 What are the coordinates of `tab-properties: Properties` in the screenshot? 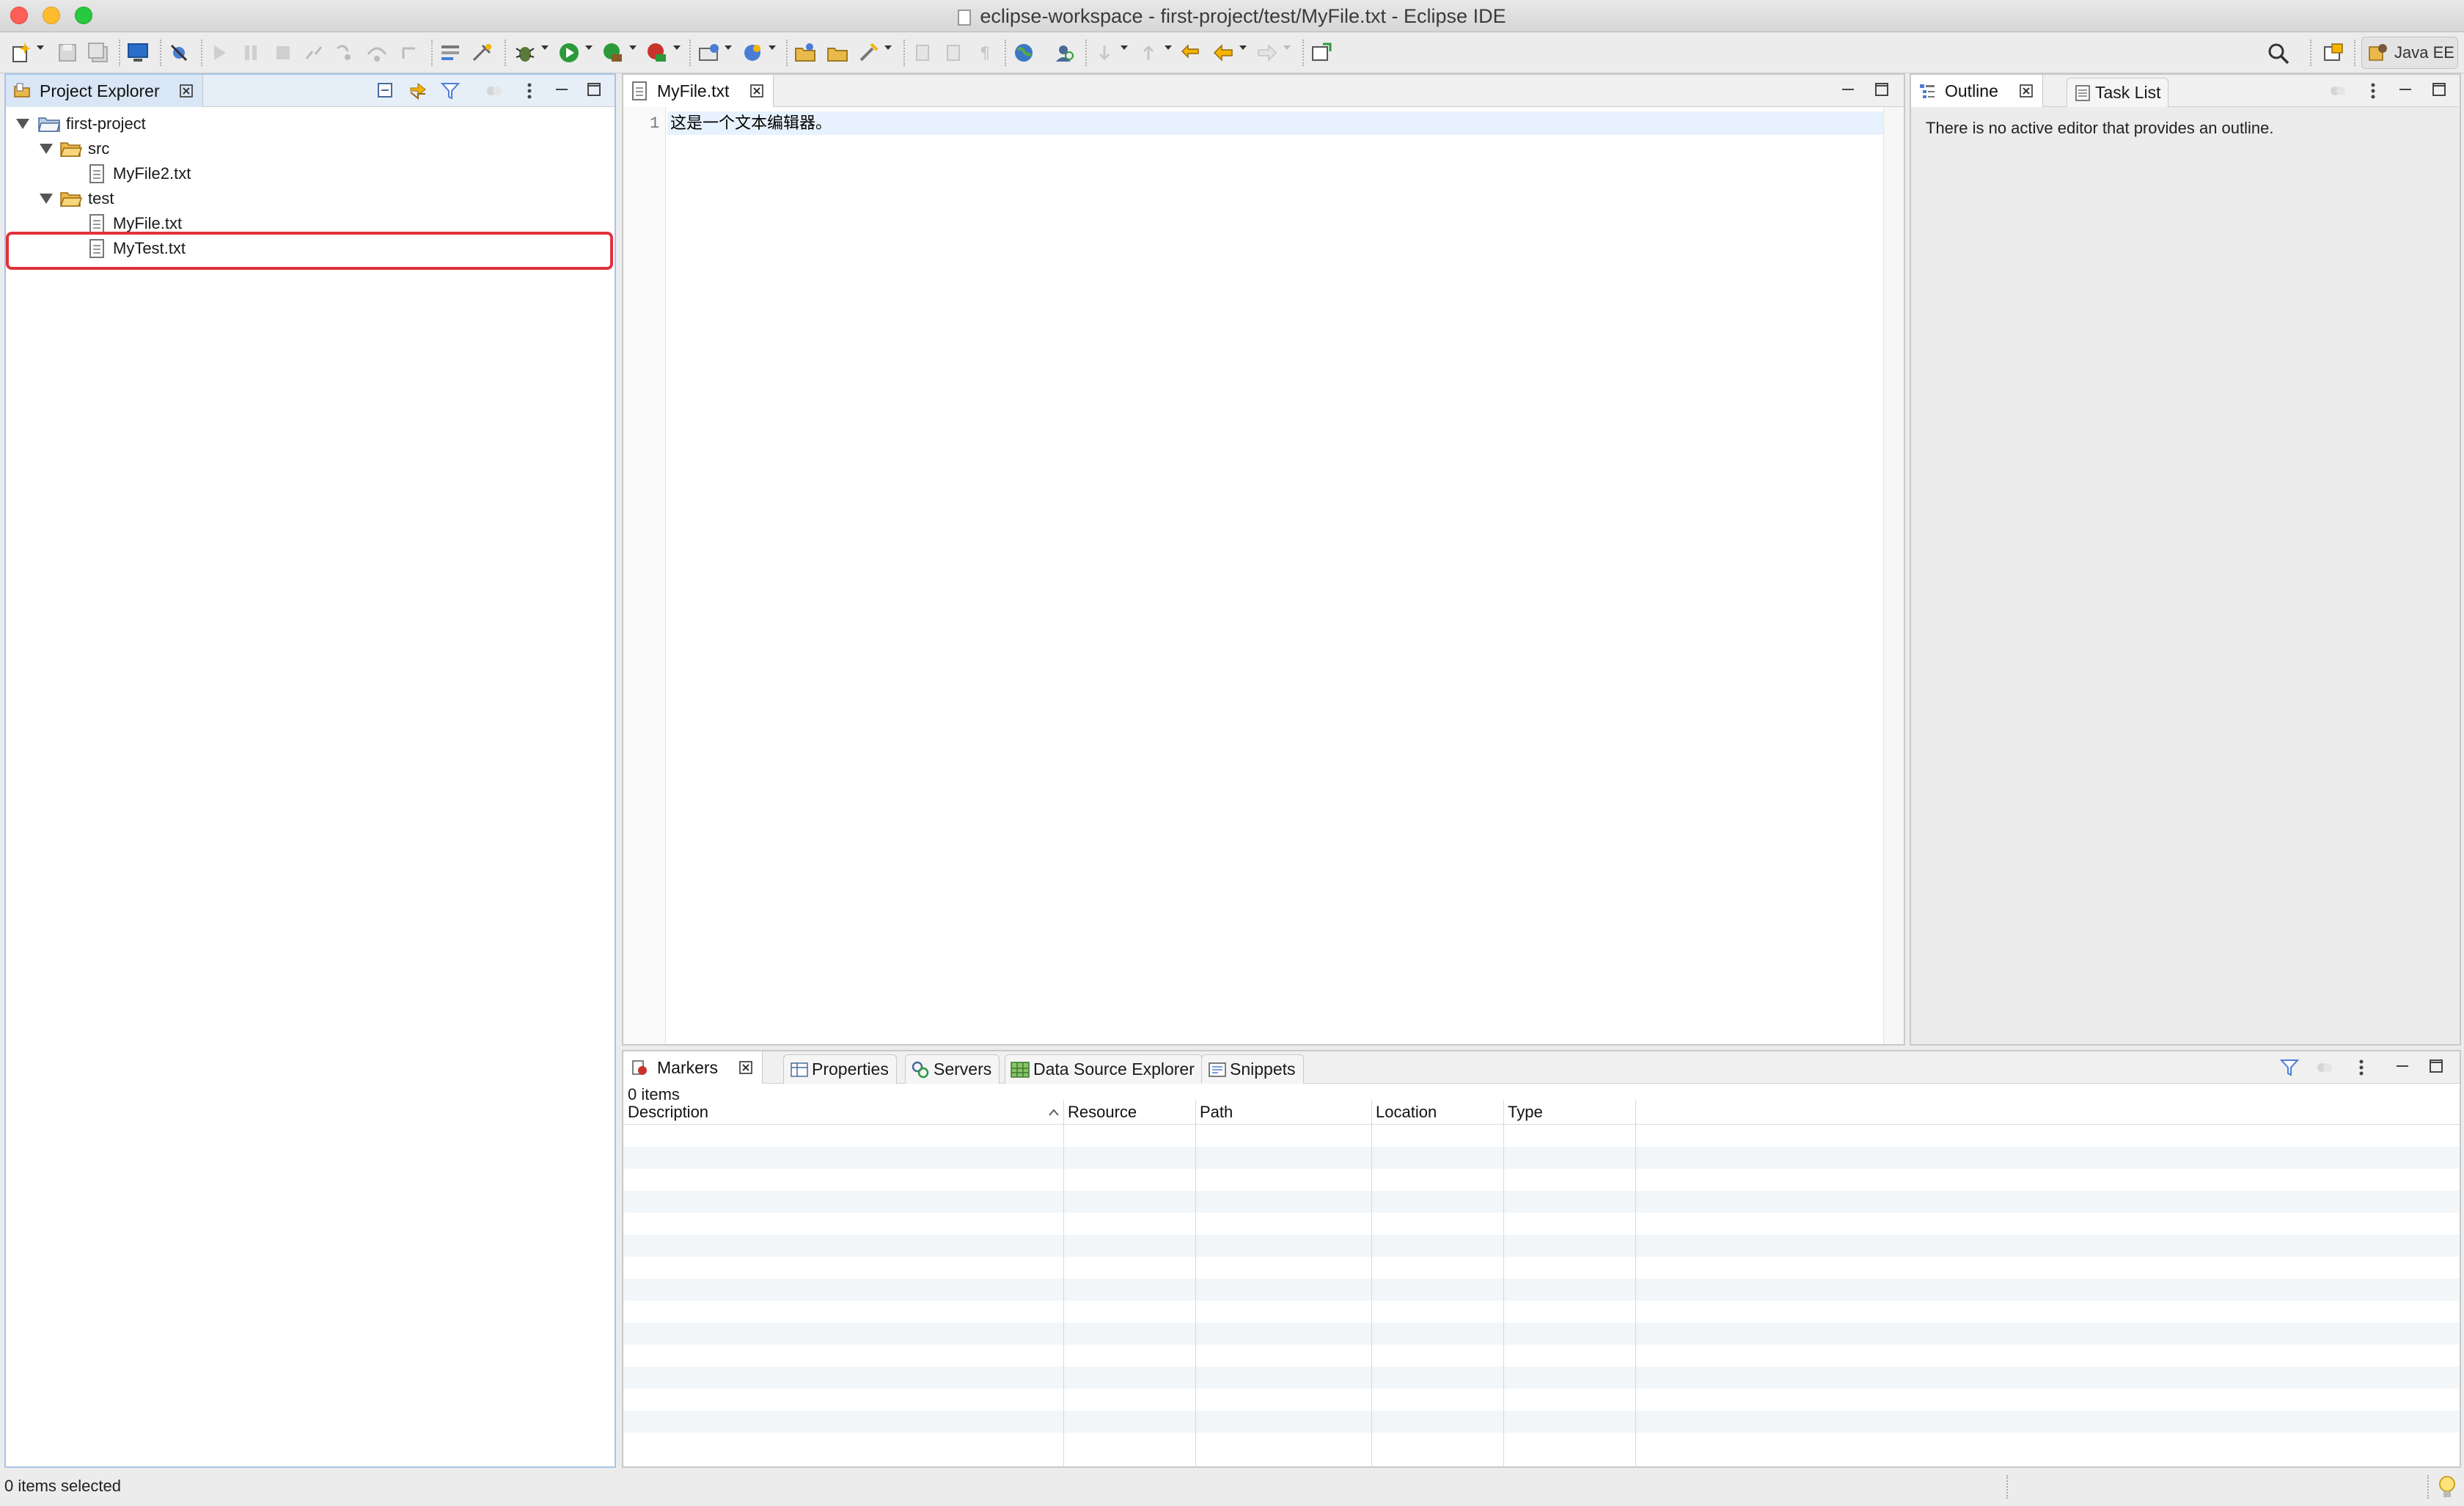 It's located at (840, 1069).